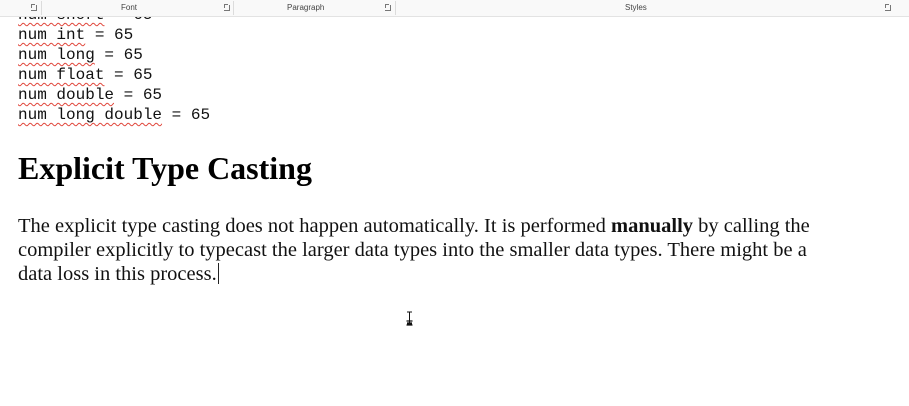  What do you see at coordinates (165, 168) in the screenshot?
I see `section-heading: Explicit Type Casting` at bounding box center [165, 168].